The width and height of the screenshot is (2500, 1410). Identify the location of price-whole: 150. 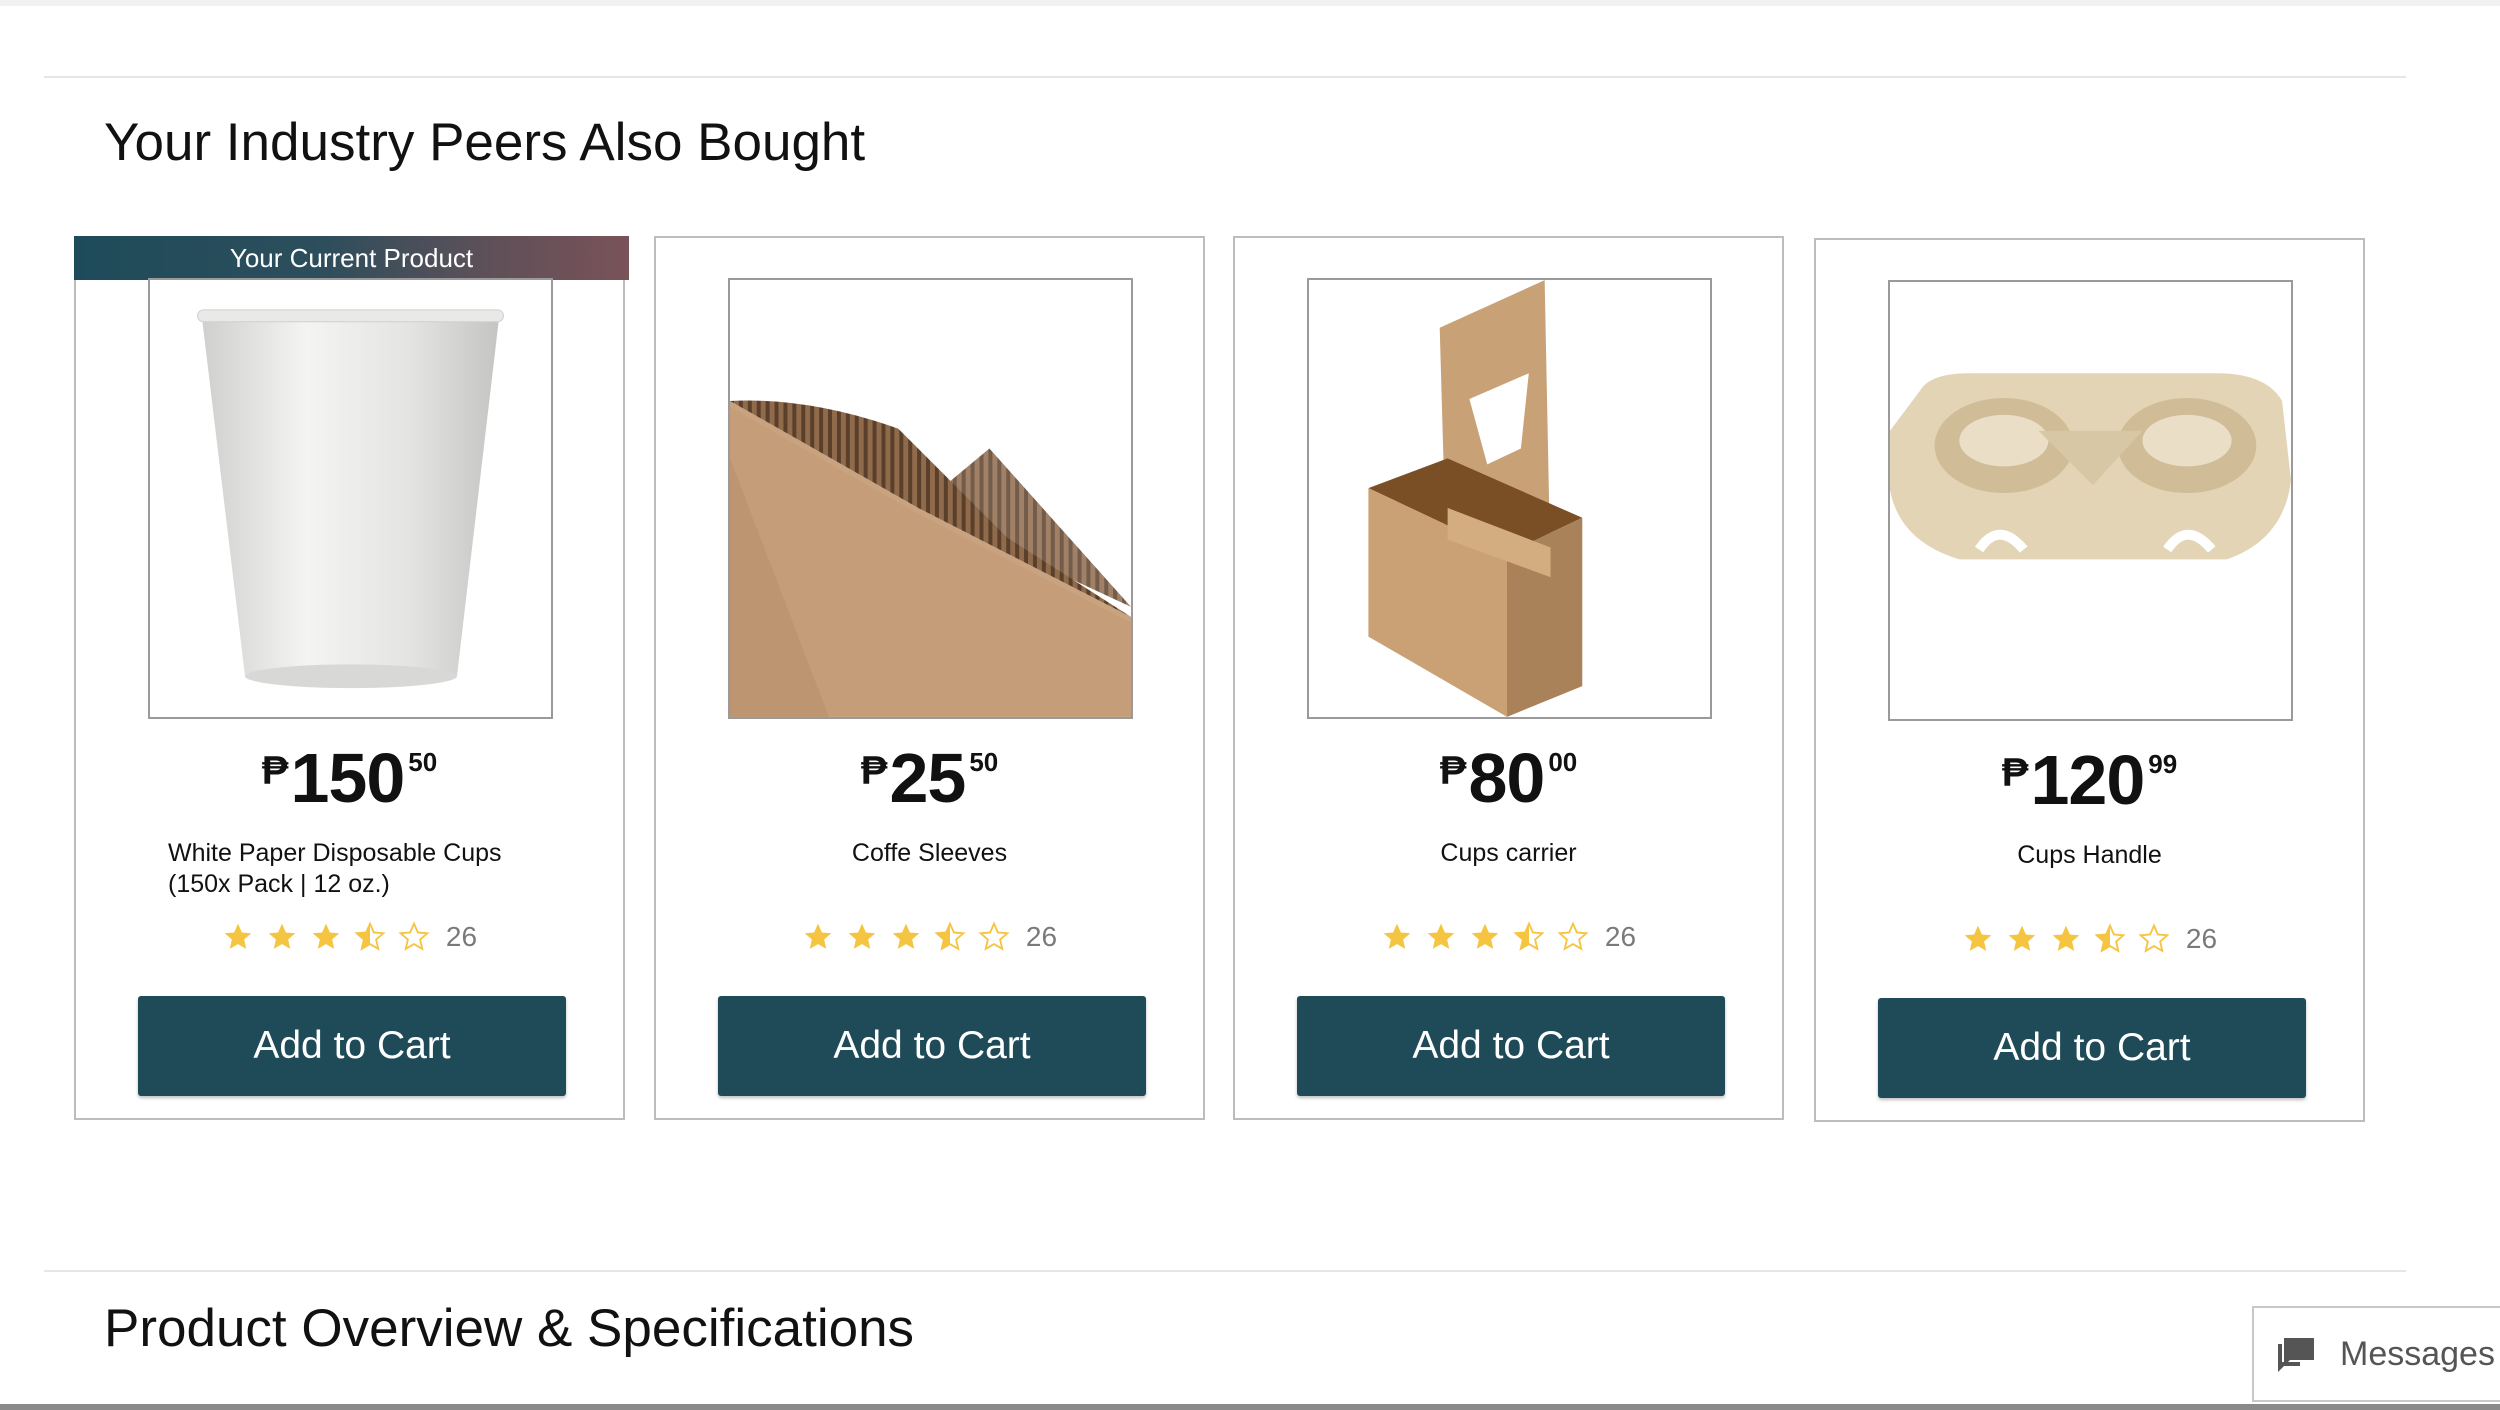
(347, 778).